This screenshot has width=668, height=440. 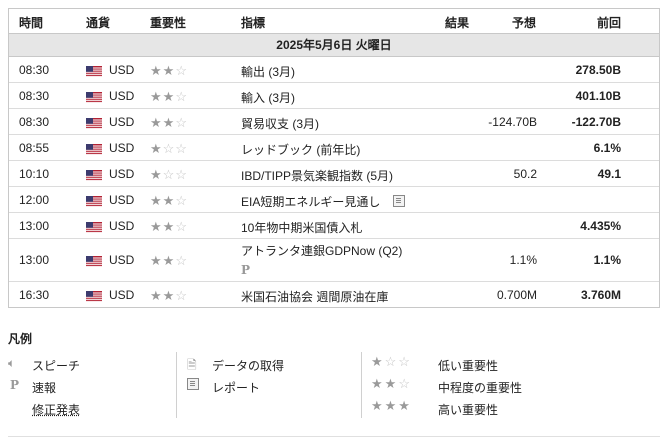 What do you see at coordinates (524, 23) in the screenshot?
I see `header-forecast: 予想` at bounding box center [524, 23].